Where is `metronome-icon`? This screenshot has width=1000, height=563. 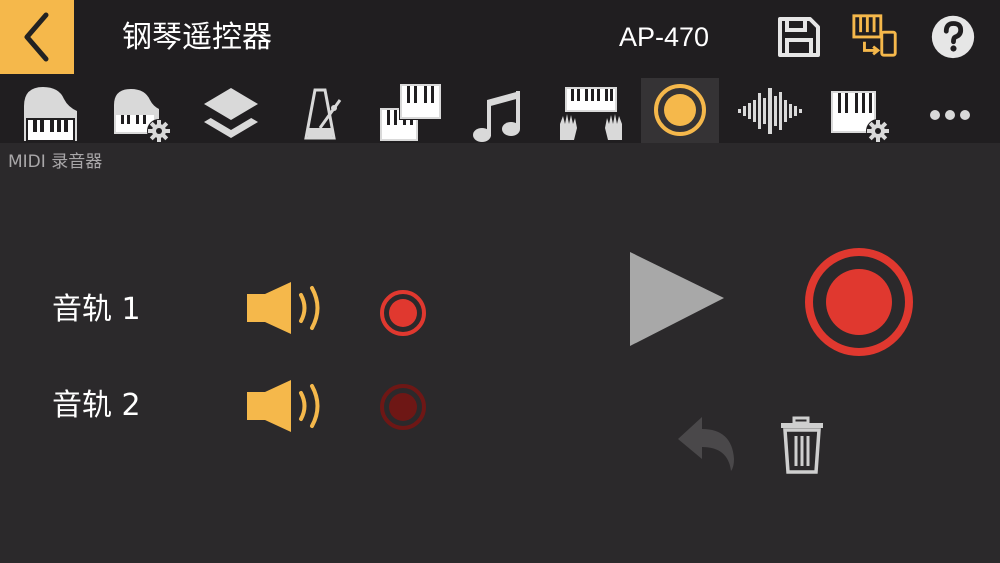
metronome-icon is located at coordinates (323, 114).